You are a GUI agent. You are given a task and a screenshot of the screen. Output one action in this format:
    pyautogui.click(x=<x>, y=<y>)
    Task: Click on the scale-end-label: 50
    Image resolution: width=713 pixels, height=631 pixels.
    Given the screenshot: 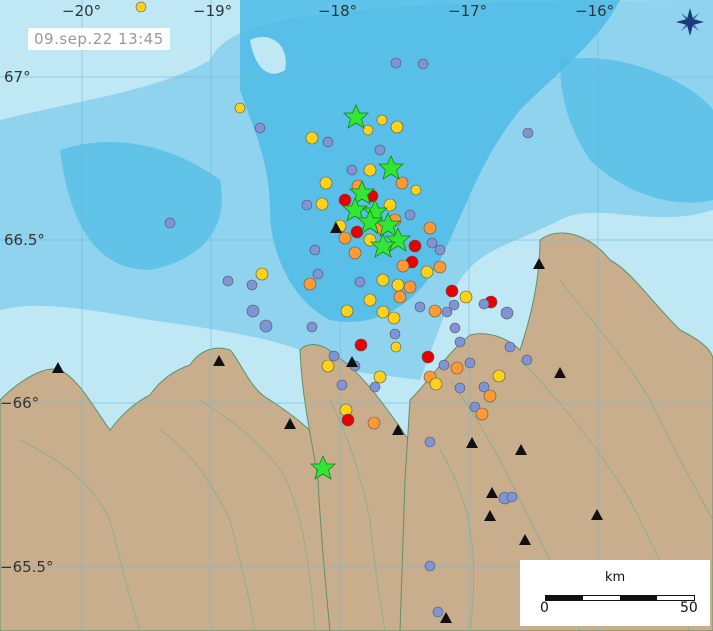 What is the action you would take?
    pyautogui.click(x=689, y=608)
    